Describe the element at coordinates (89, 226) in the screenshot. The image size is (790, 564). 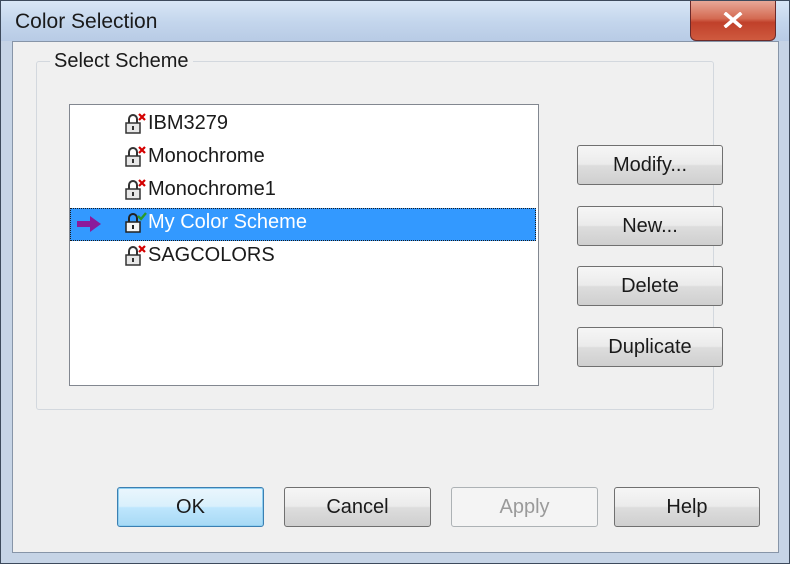
I see `current-scheme-arrow-icon` at that location.